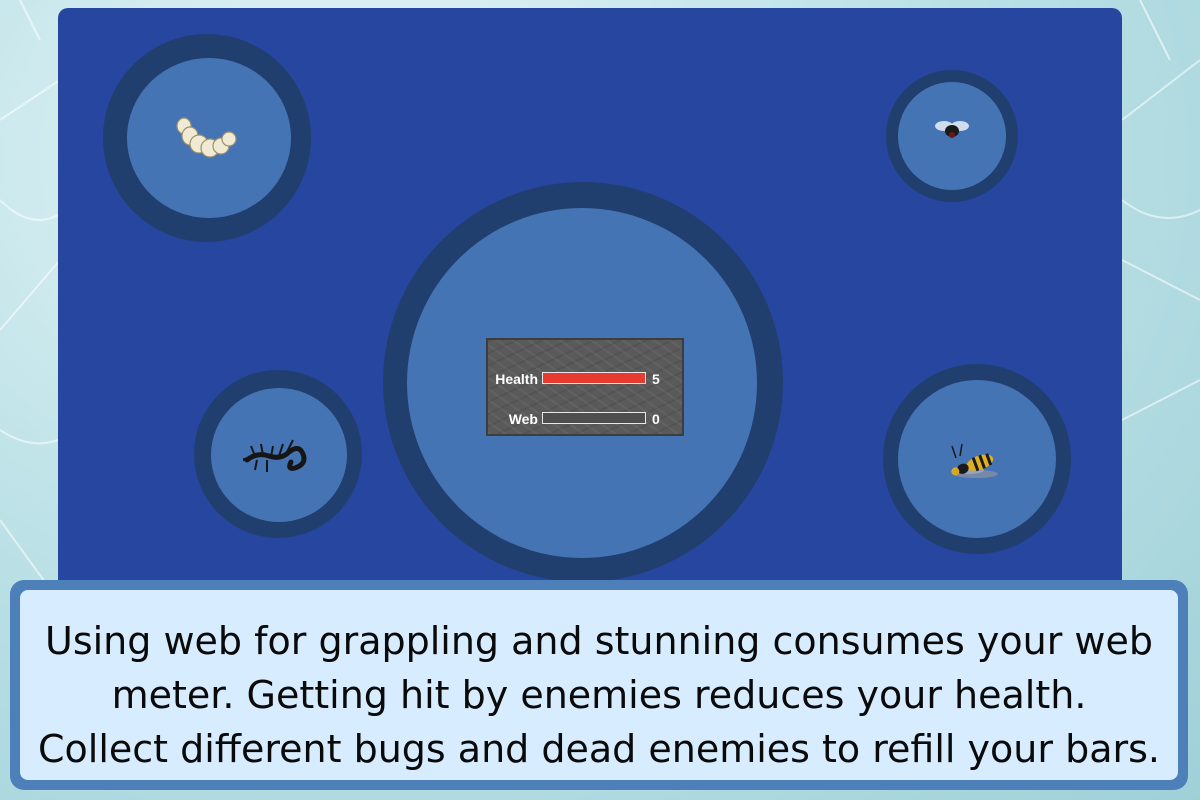 This screenshot has width=1200, height=800. I want to click on health-label: Health, so click(516, 379).